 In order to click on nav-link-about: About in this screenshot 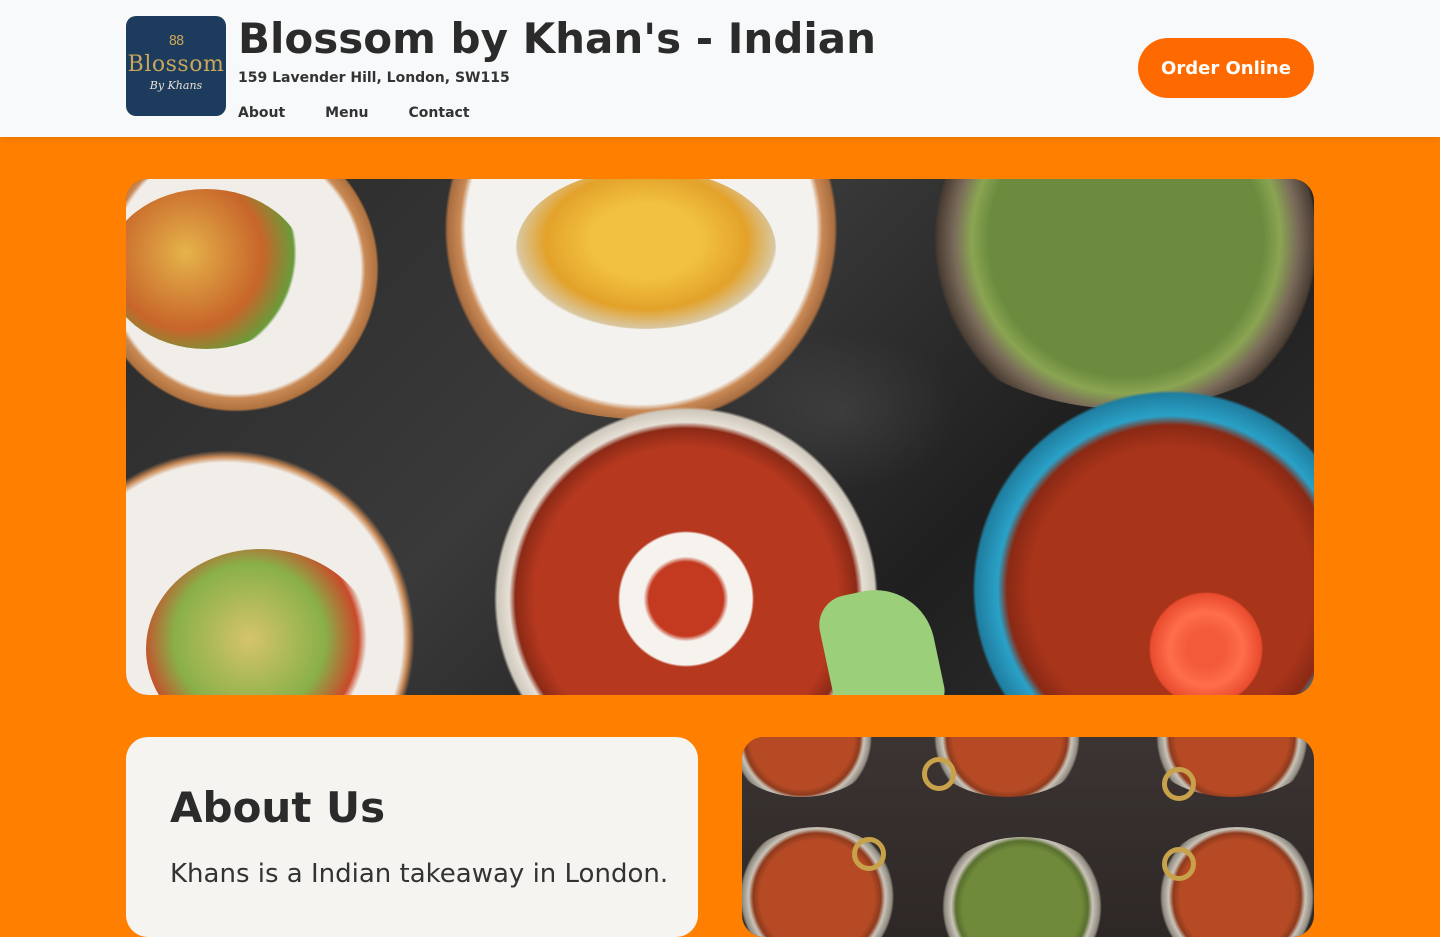, I will do `click(261, 113)`.